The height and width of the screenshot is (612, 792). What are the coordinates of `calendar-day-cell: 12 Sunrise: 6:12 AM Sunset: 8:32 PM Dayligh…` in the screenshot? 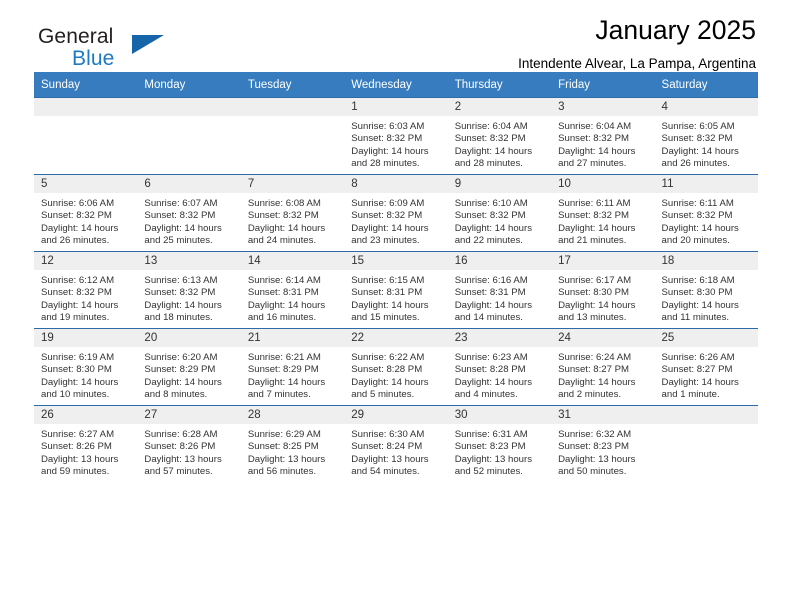 It's located at (86, 290).